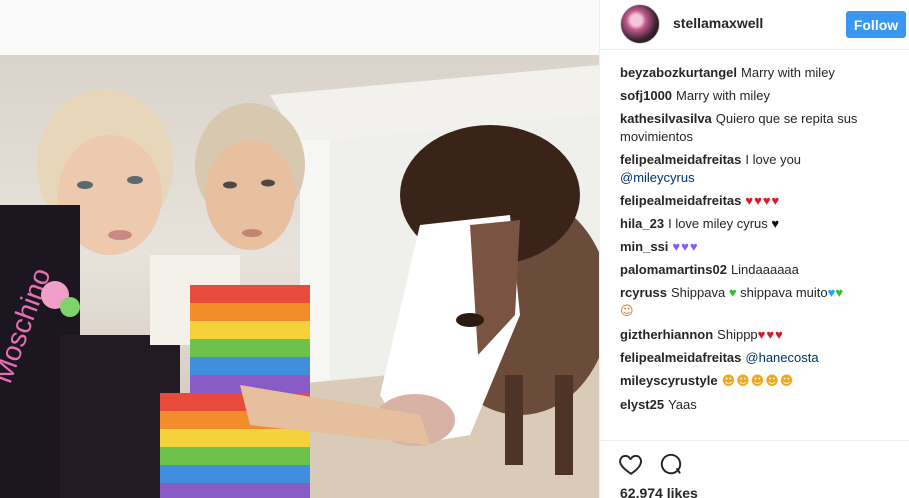 The width and height of the screenshot is (909, 498). I want to click on comment-item: rcyruss Shippava ♥ shippava muito♥♥ ☺, so click(760, 302).